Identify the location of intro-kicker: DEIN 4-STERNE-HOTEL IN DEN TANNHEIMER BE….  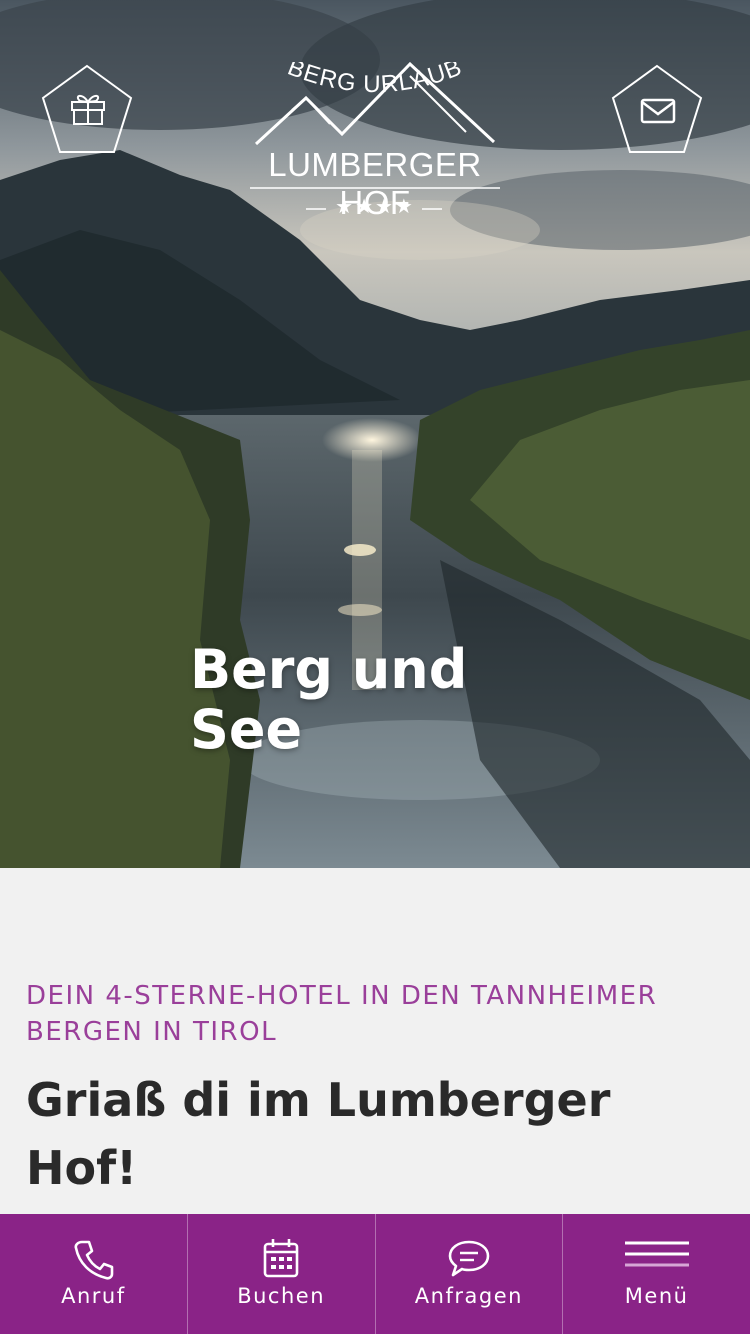
(342, 1014).